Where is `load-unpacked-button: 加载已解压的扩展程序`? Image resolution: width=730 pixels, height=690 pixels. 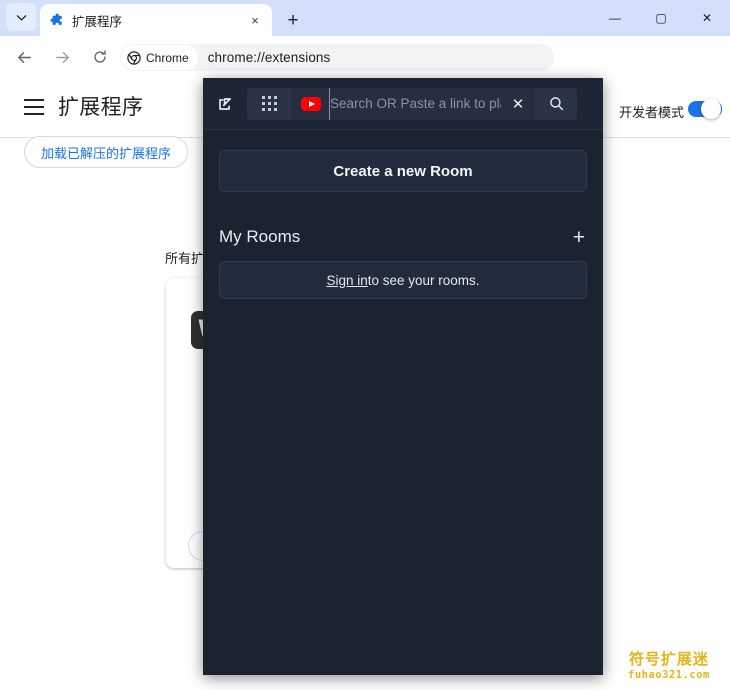
load-unpacked-button: 加载已解压的扩展程序 is located at coordinates (106, 152).